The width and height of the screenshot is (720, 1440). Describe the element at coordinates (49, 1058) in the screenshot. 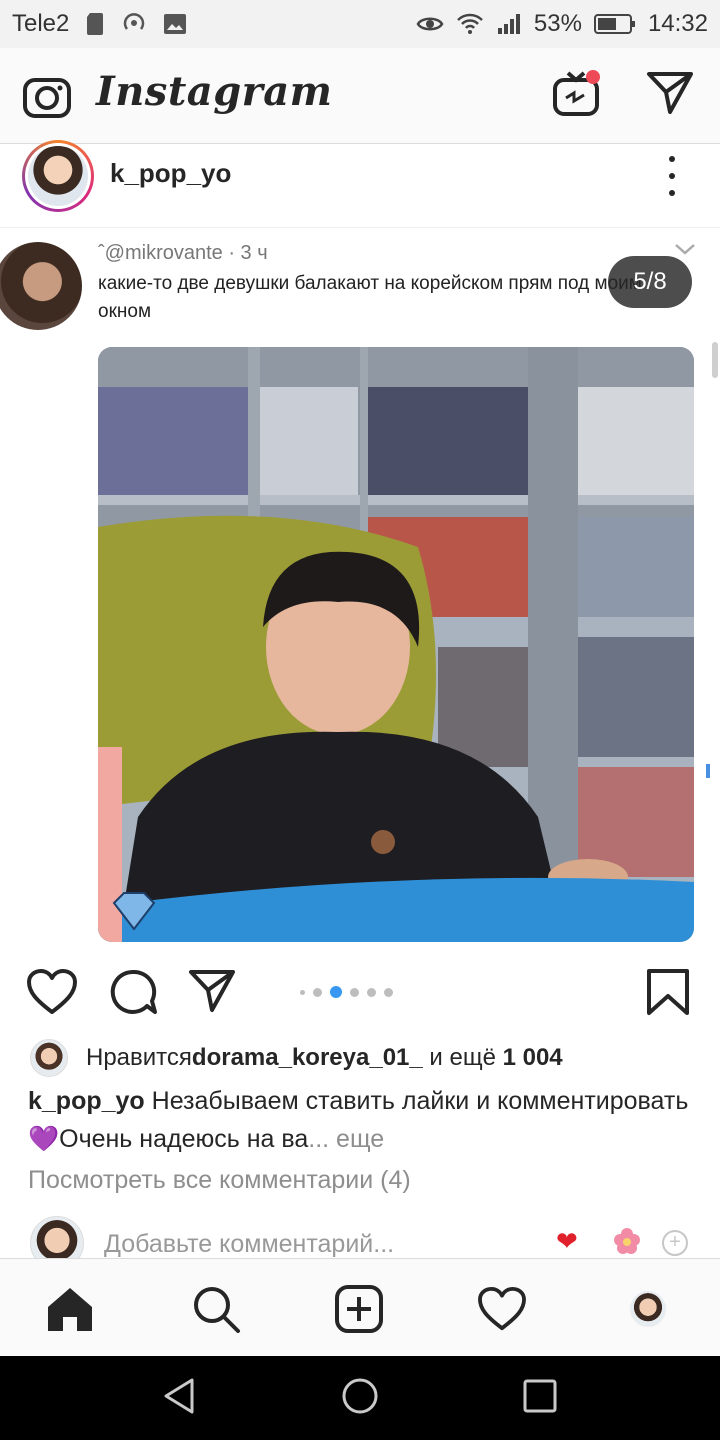

I see `liker-avatar` at that location.